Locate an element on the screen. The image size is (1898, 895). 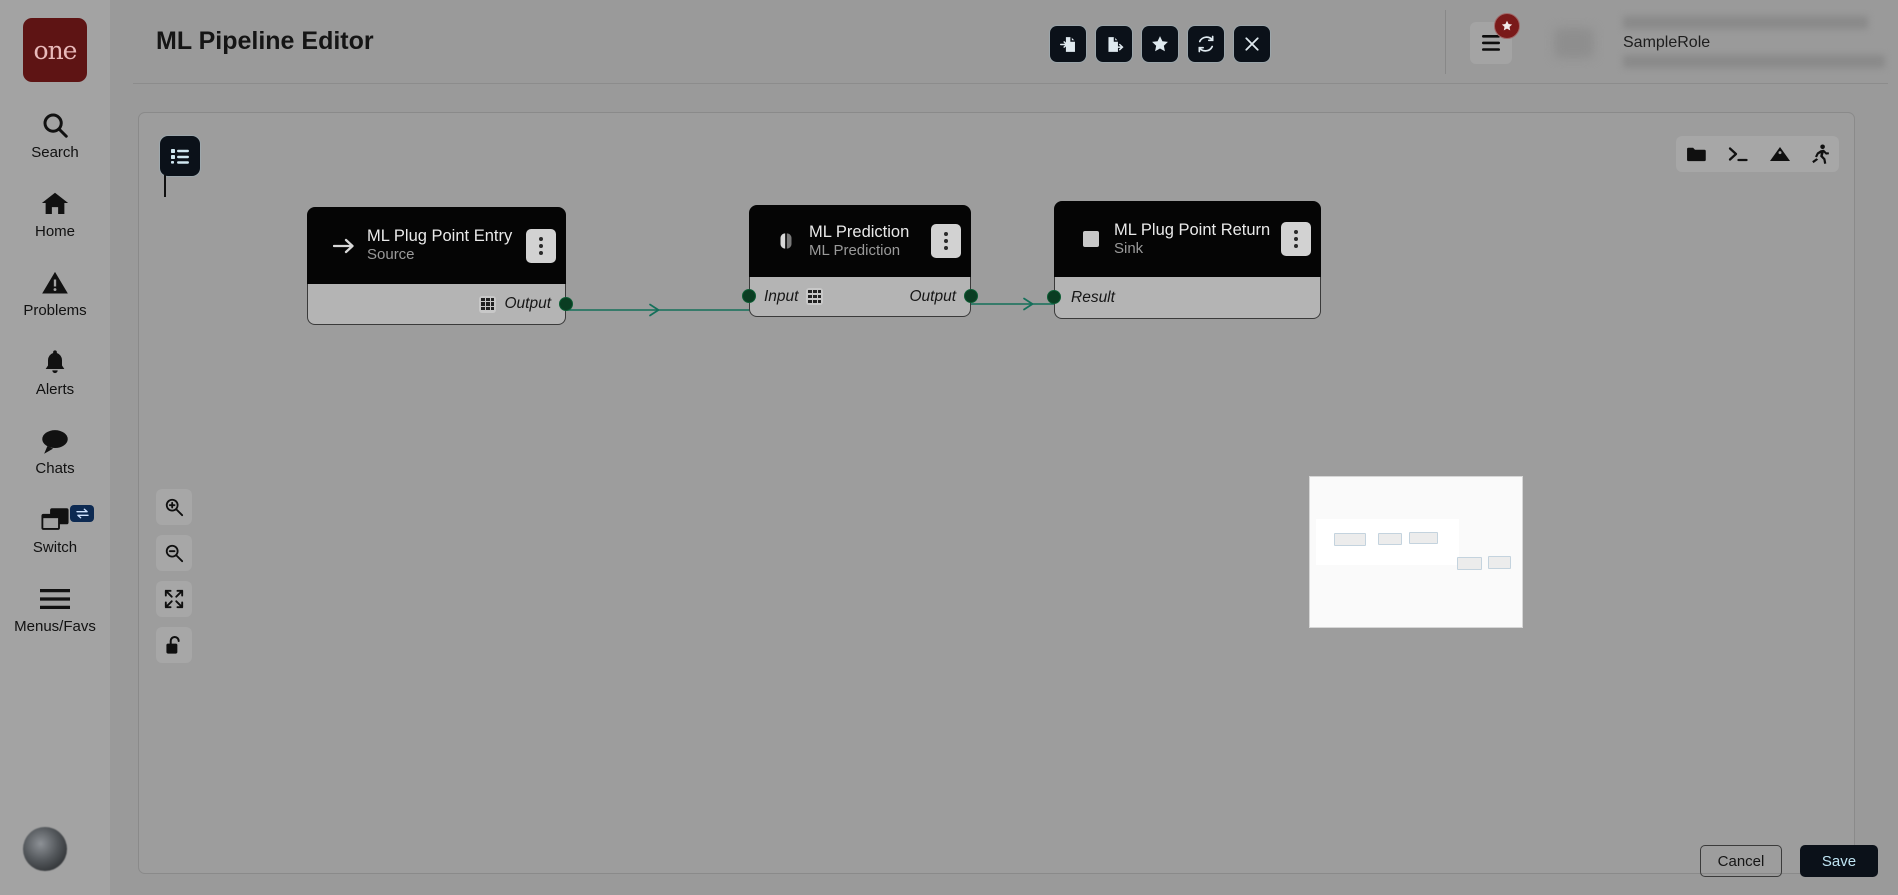
sidebar-item-label: Alerts is located at coordinates (55, 389).